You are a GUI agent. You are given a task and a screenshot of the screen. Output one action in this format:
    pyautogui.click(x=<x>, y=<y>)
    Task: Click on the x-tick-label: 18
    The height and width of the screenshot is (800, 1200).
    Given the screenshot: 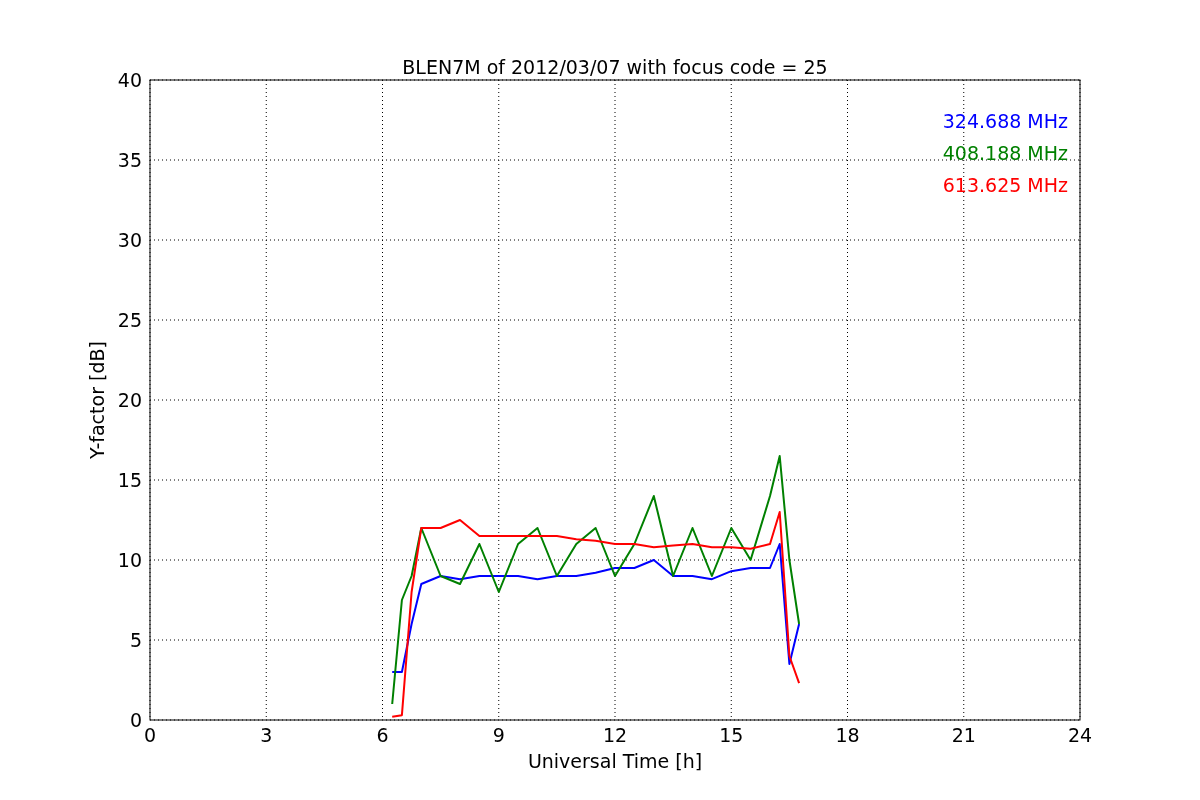 What is the action you would take?
    pyautogui.click(x=847, y=735)
    